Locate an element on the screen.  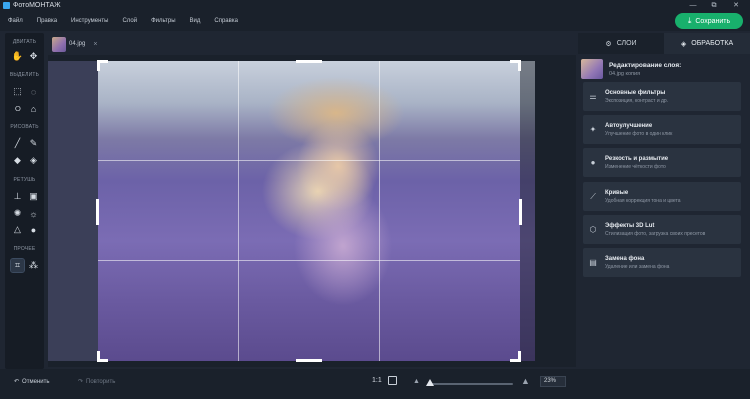
zoom-slider-thumb is located at coordinates (429, 382).